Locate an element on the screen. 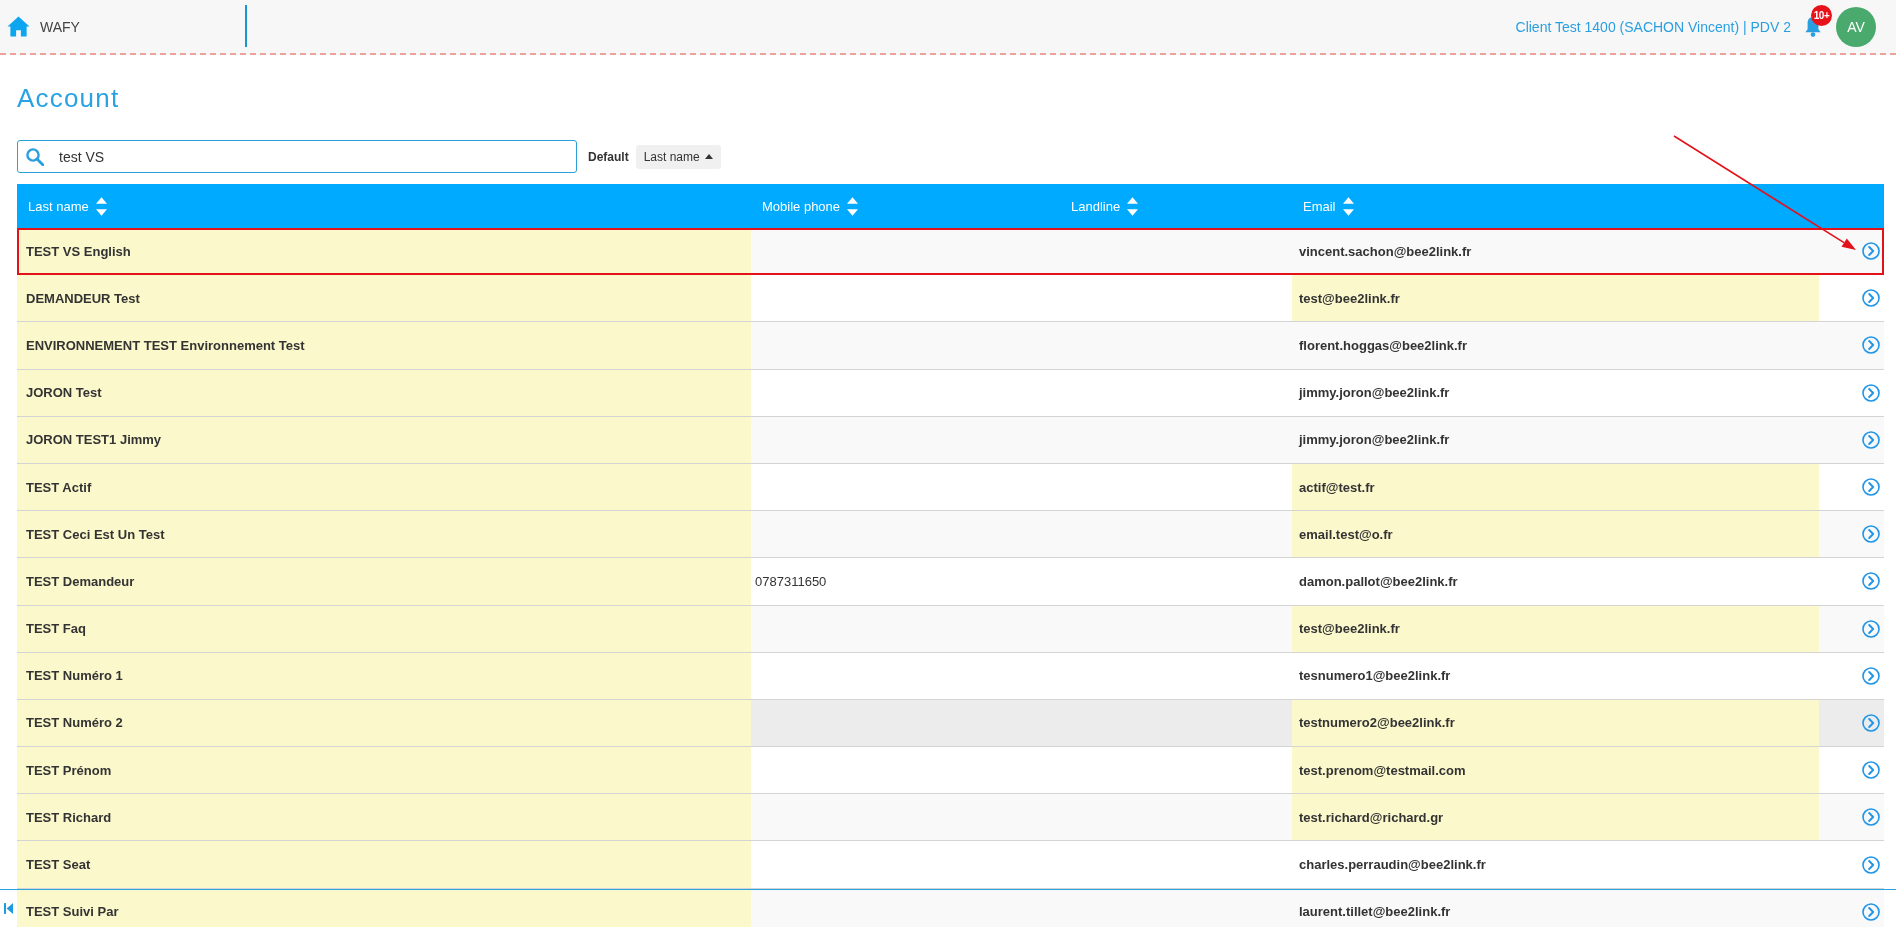  table-cell: email.test@o.fr is located at coordinates (1555, 534).